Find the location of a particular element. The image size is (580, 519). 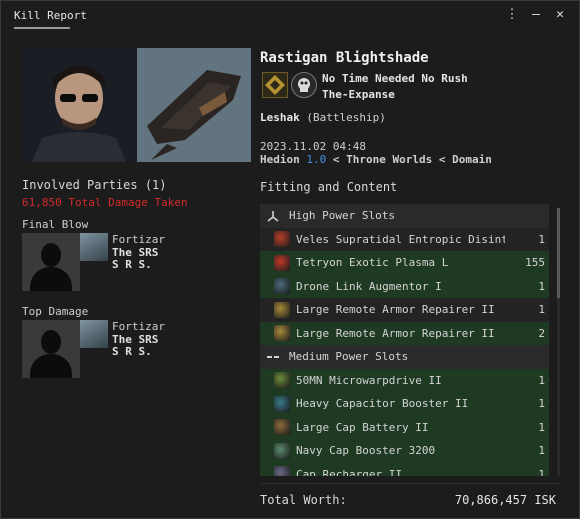

corp-logo-icon is located at coordinates (275, 85).